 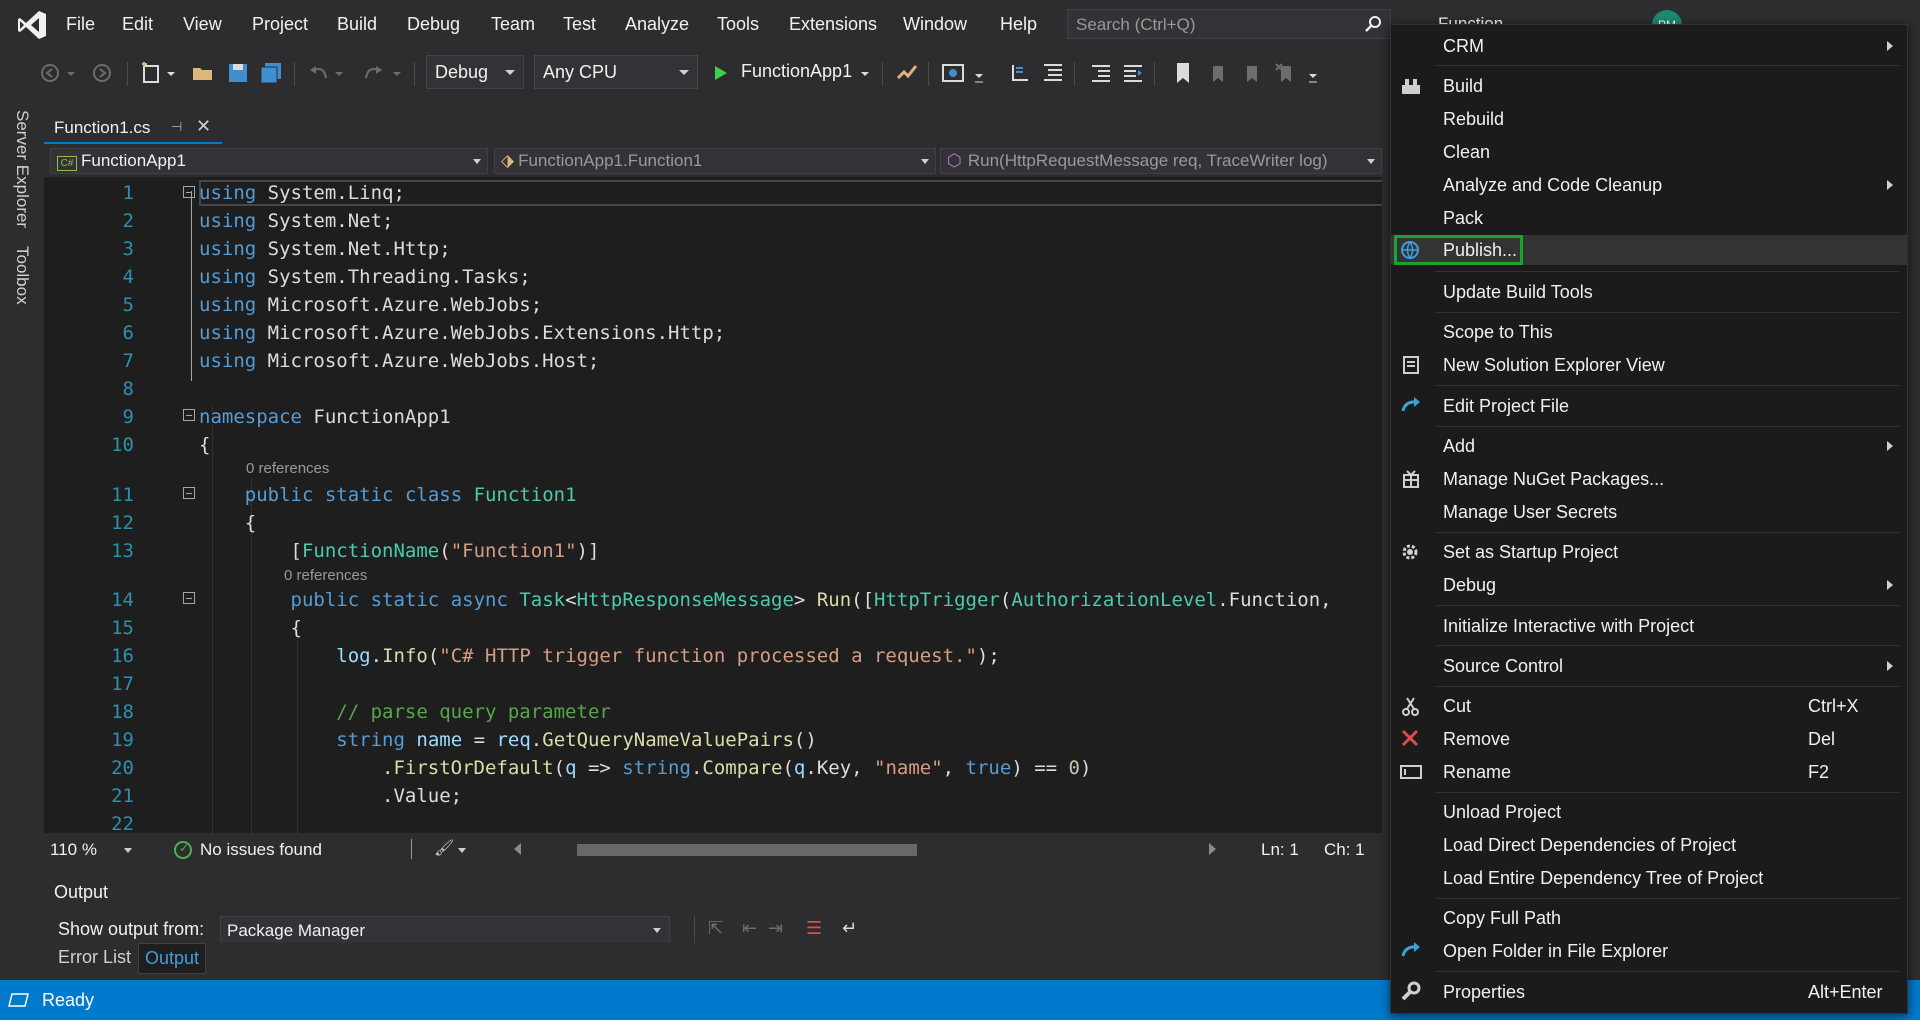 I want to click on browser-link-icon, so click(x=953, y=73).